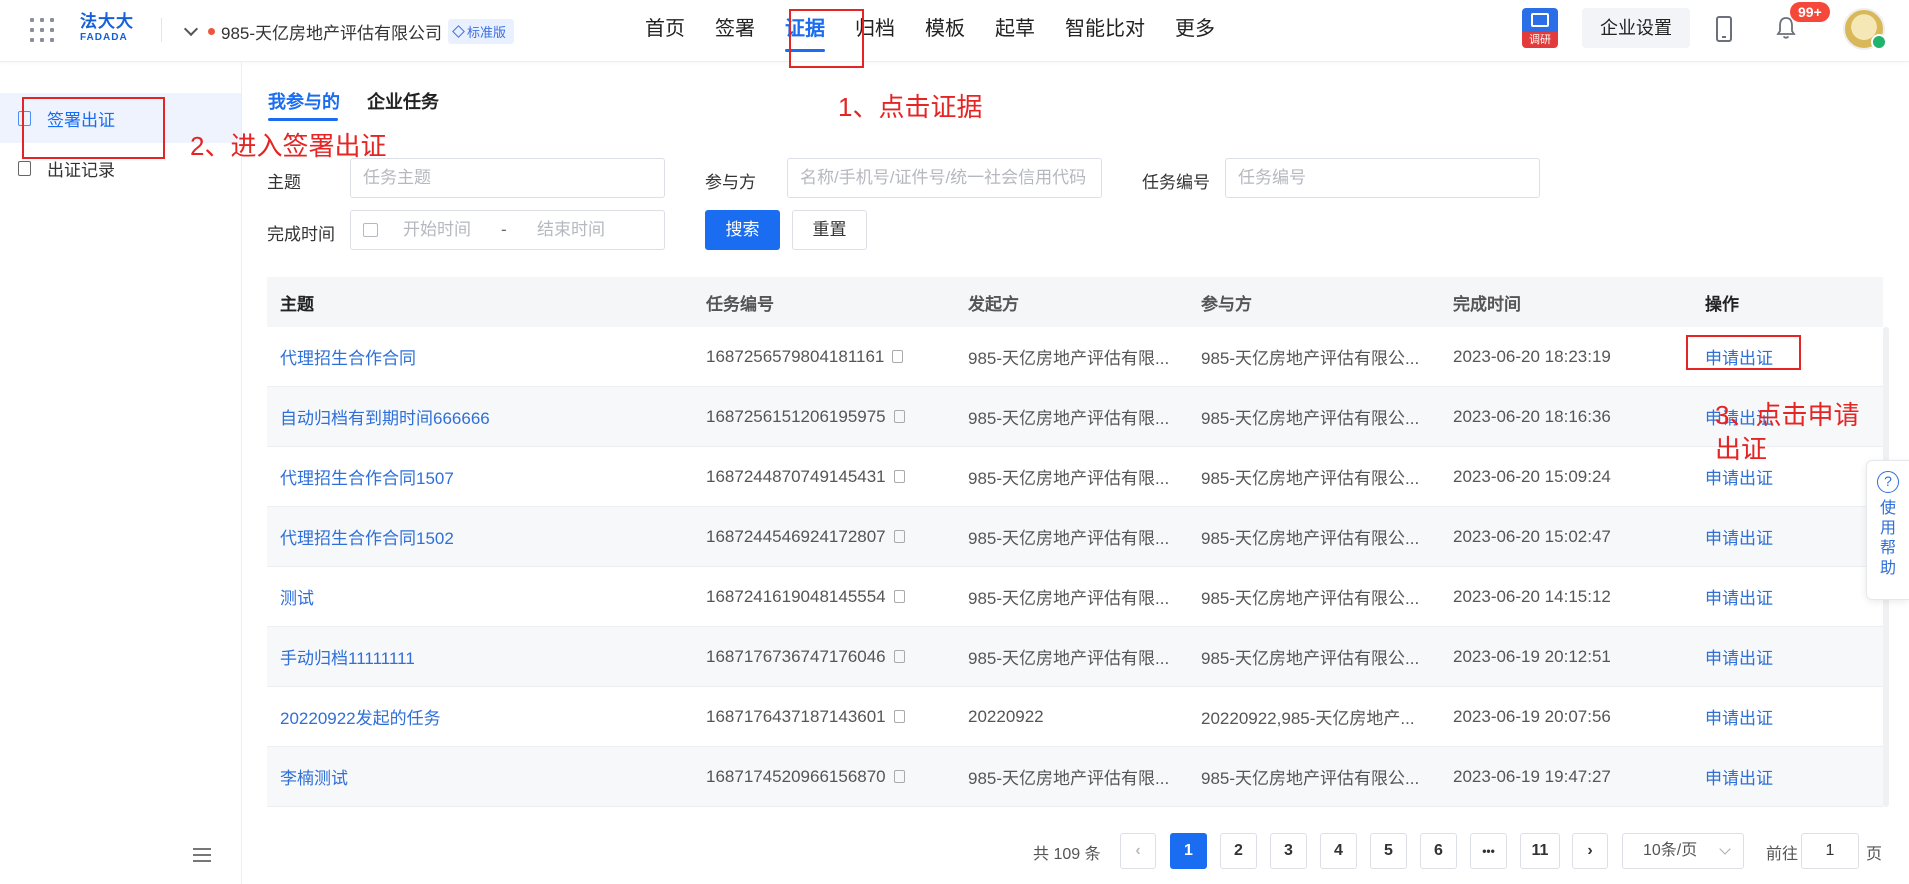 The width and height of the screenshot is (1909, 884). Describe the element at coordinates (1743, 352) in the screenshot. I see `annotation-box-apply` at that location.